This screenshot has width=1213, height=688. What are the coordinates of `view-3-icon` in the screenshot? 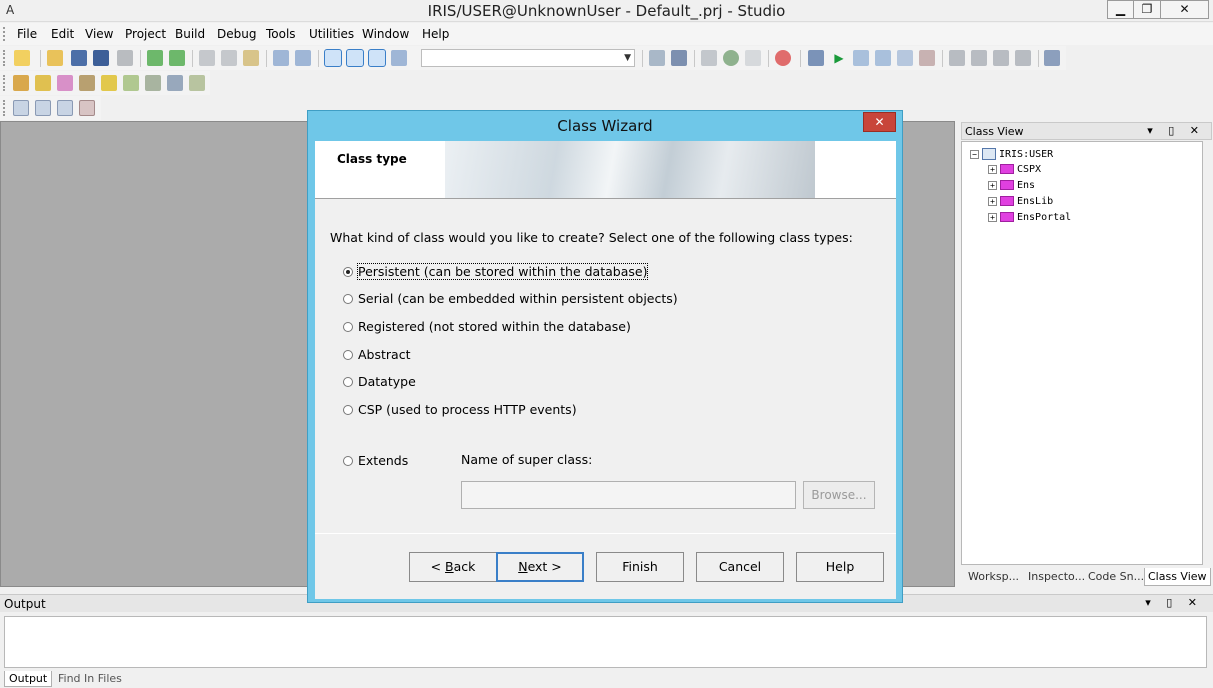 It's located at (377, 58).